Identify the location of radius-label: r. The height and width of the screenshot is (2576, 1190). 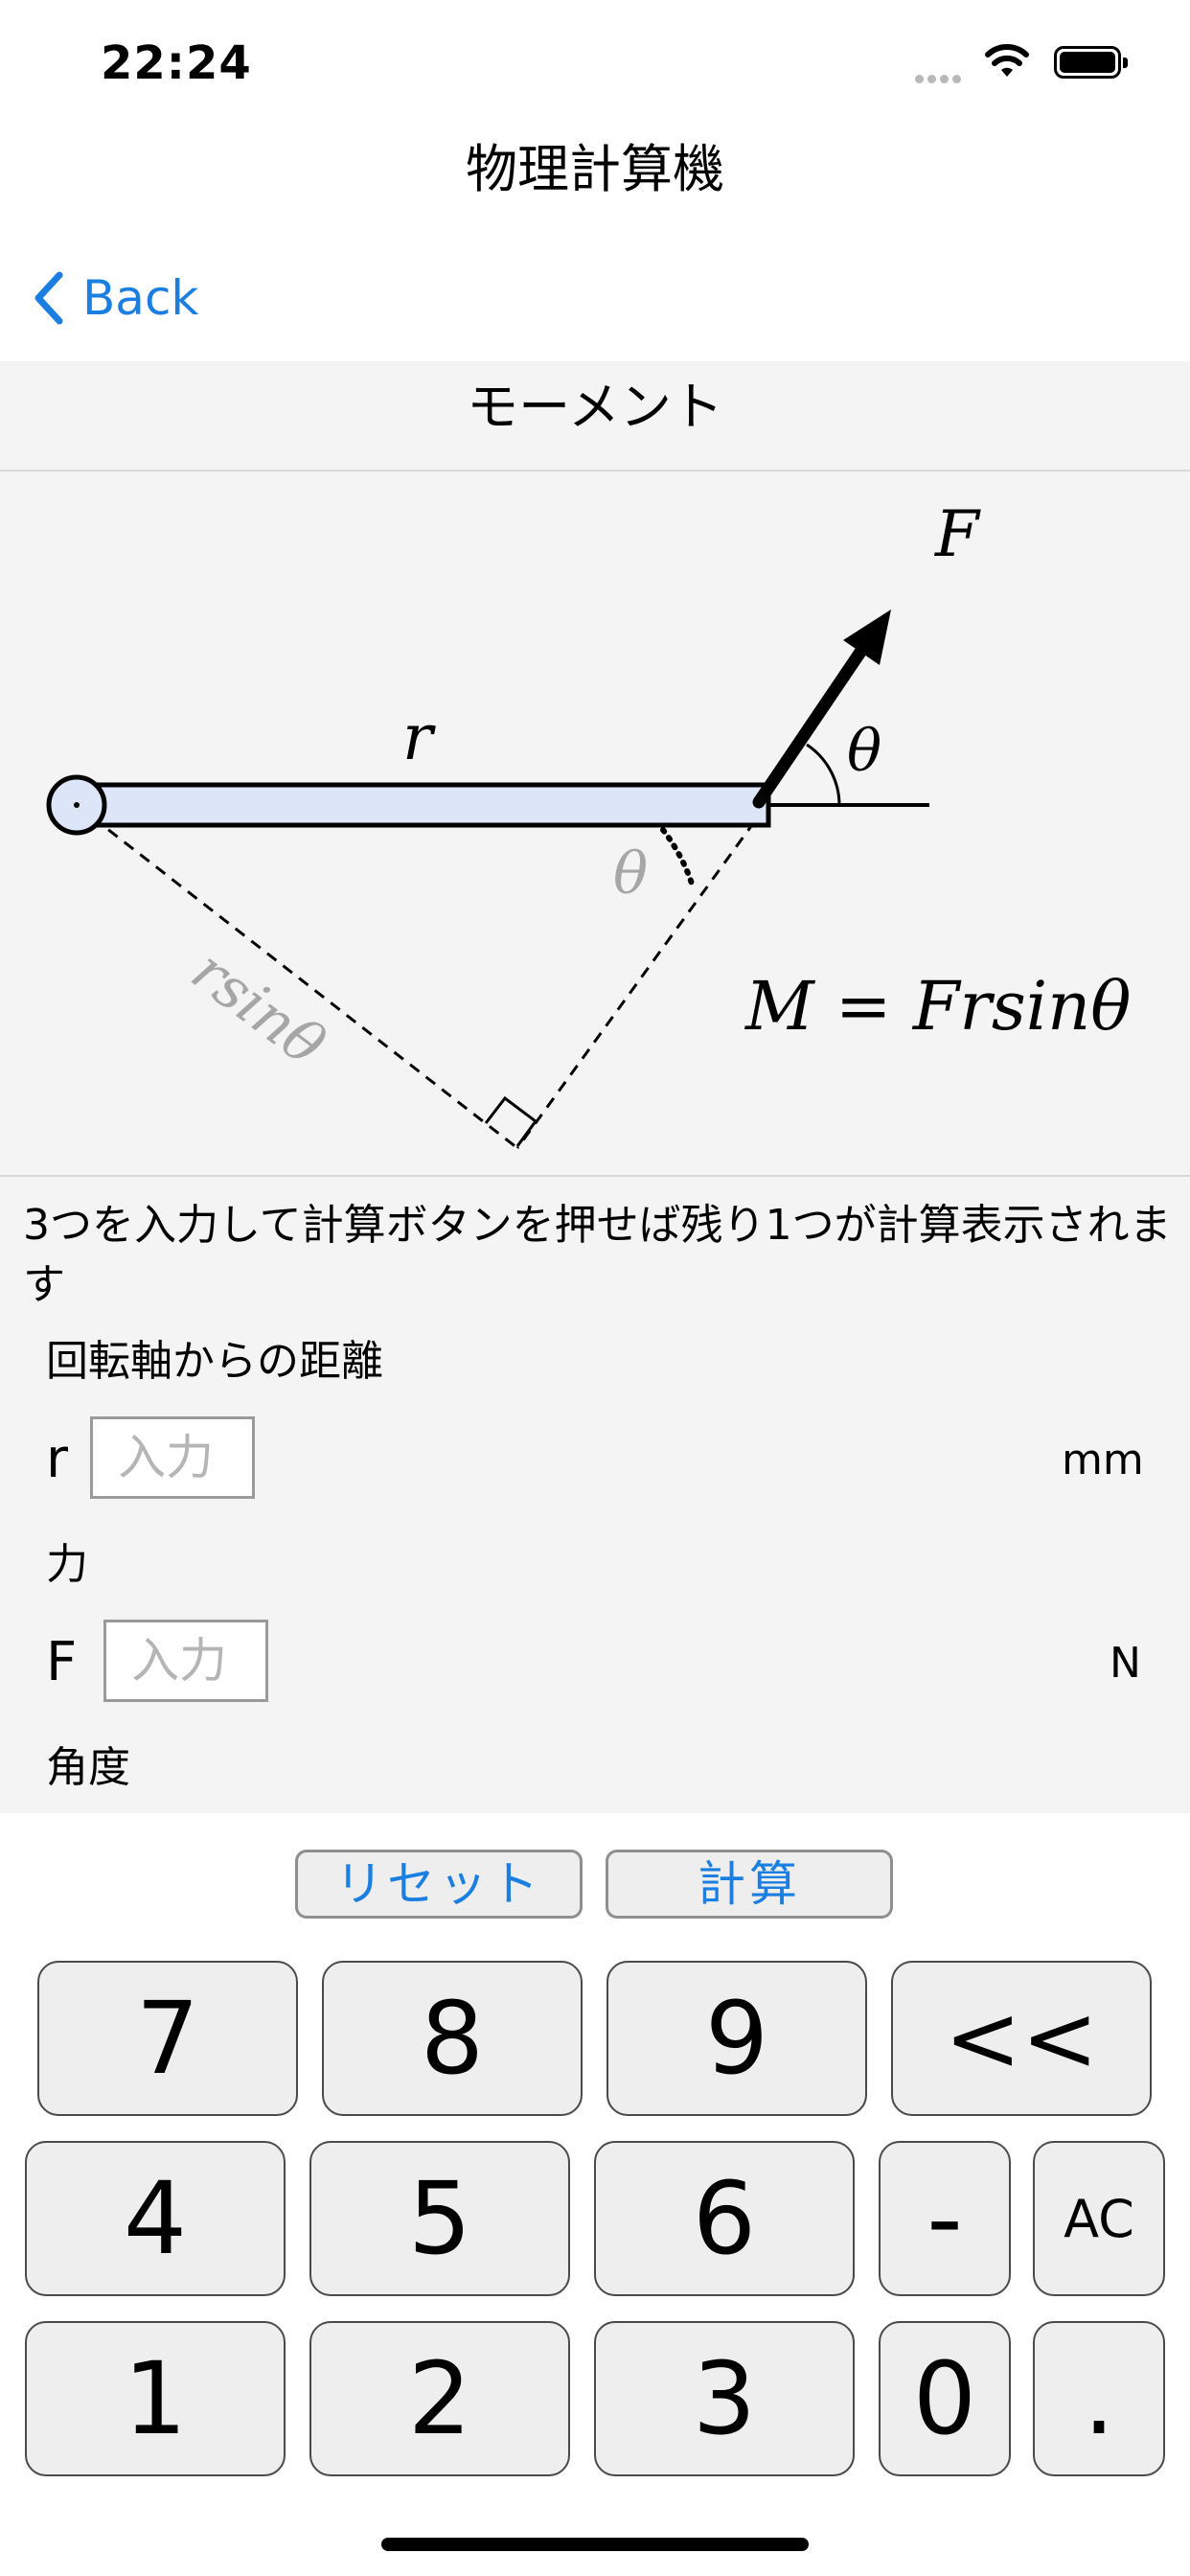
(419, 737).